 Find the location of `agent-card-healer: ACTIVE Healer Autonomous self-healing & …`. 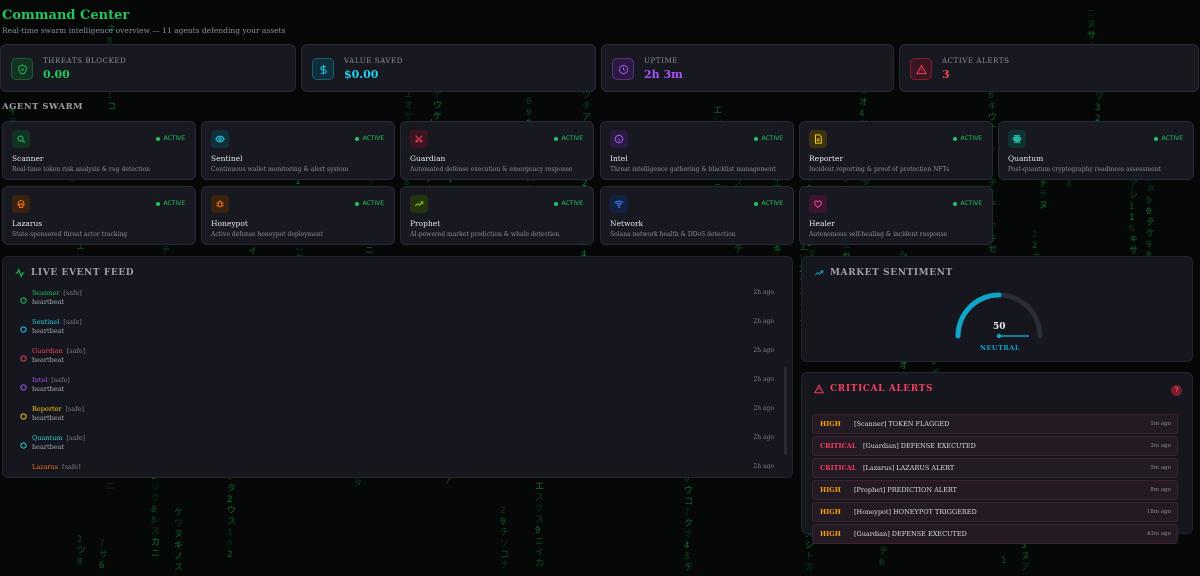

agent-card-healer: ACTIVE Healer Autonomous self-healing & … is located at coordinates (896, 215).